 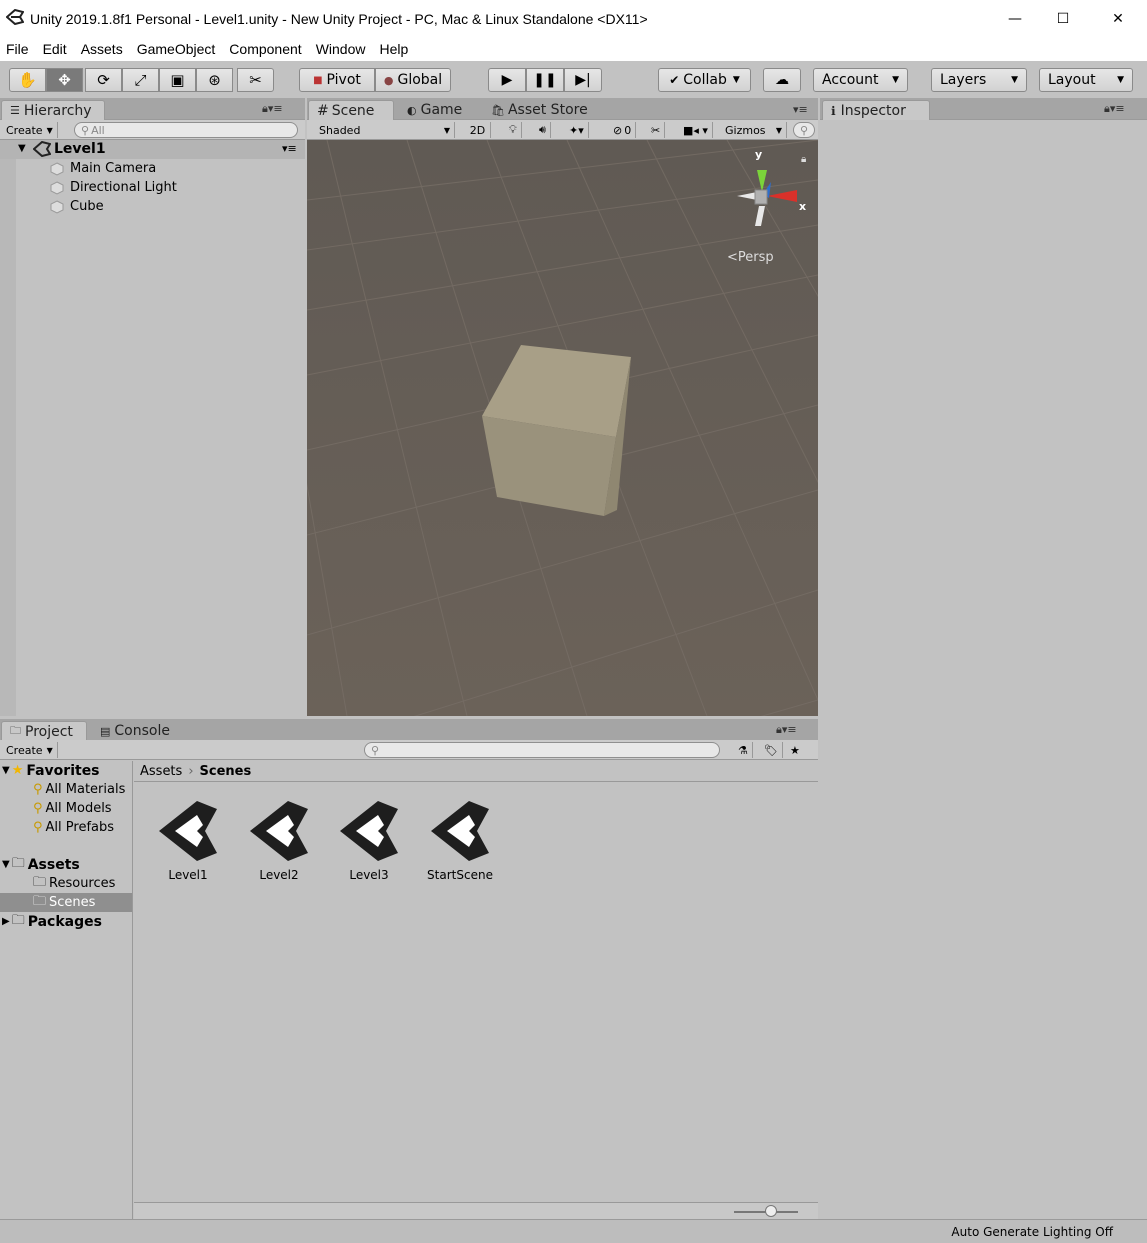 I want to click on tab-console: ▤ Console, so click(x=135, y=731).